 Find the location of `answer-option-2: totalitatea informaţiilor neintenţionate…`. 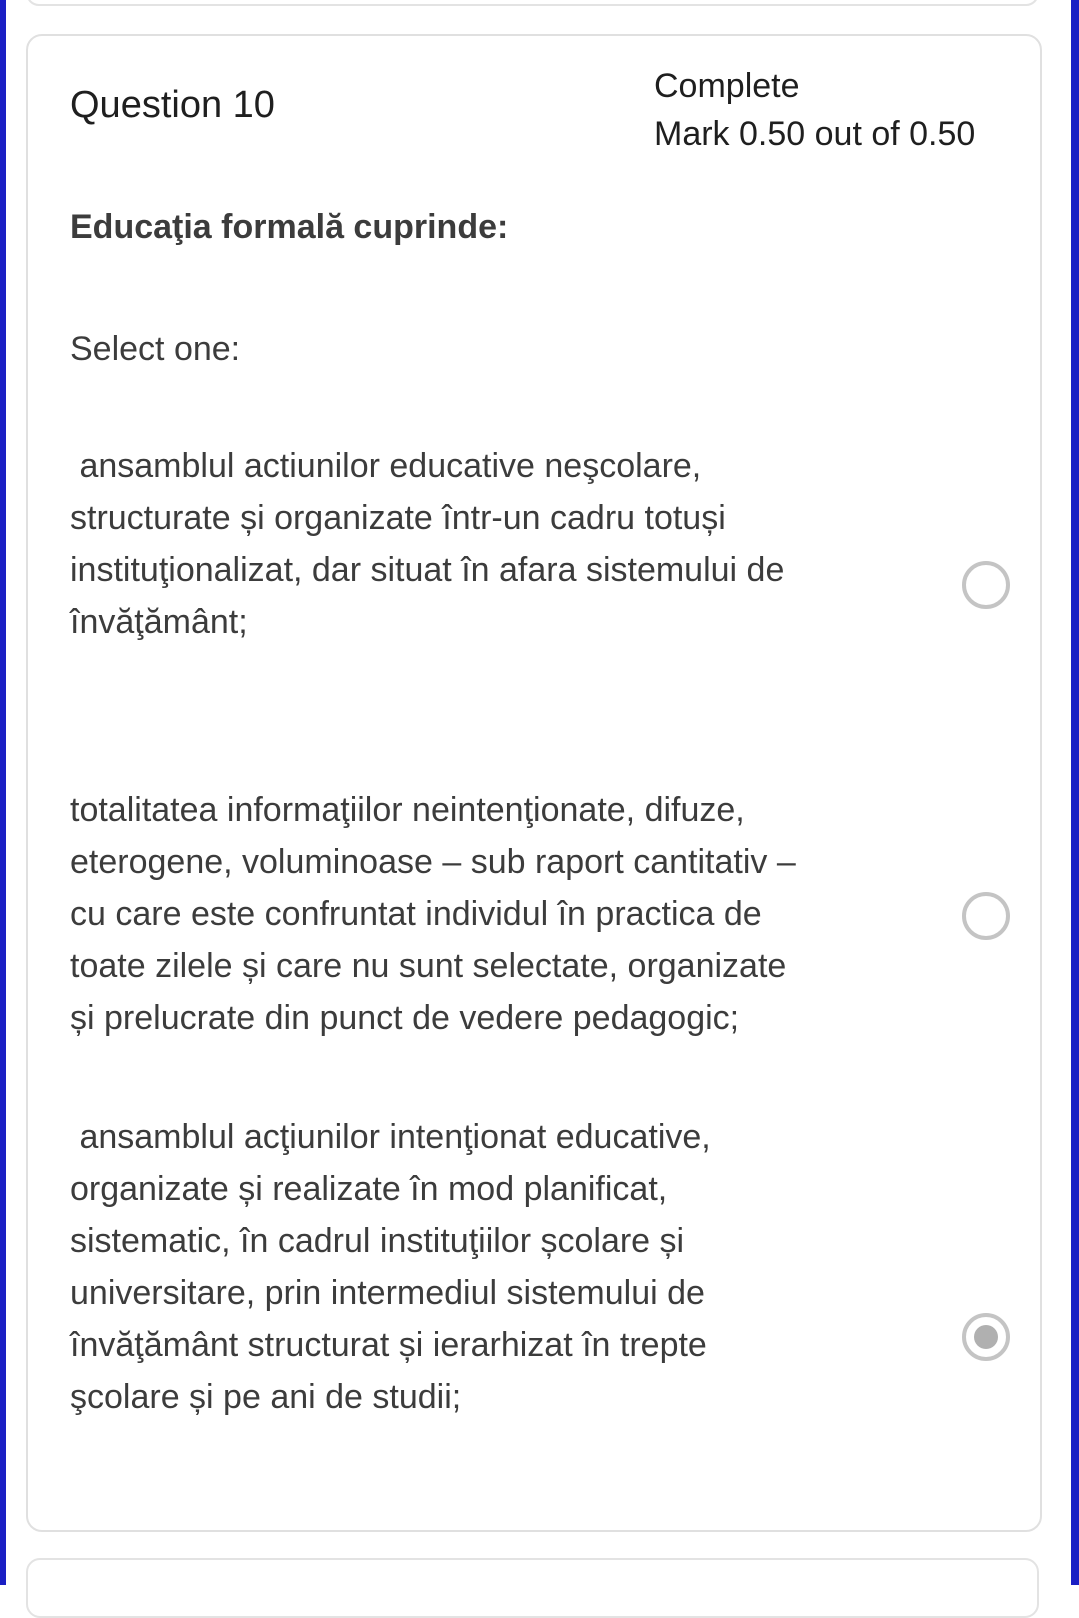

answer-option-2: totalitatea informaţiilor neintenţionate… is located at coordinates (540, 914).